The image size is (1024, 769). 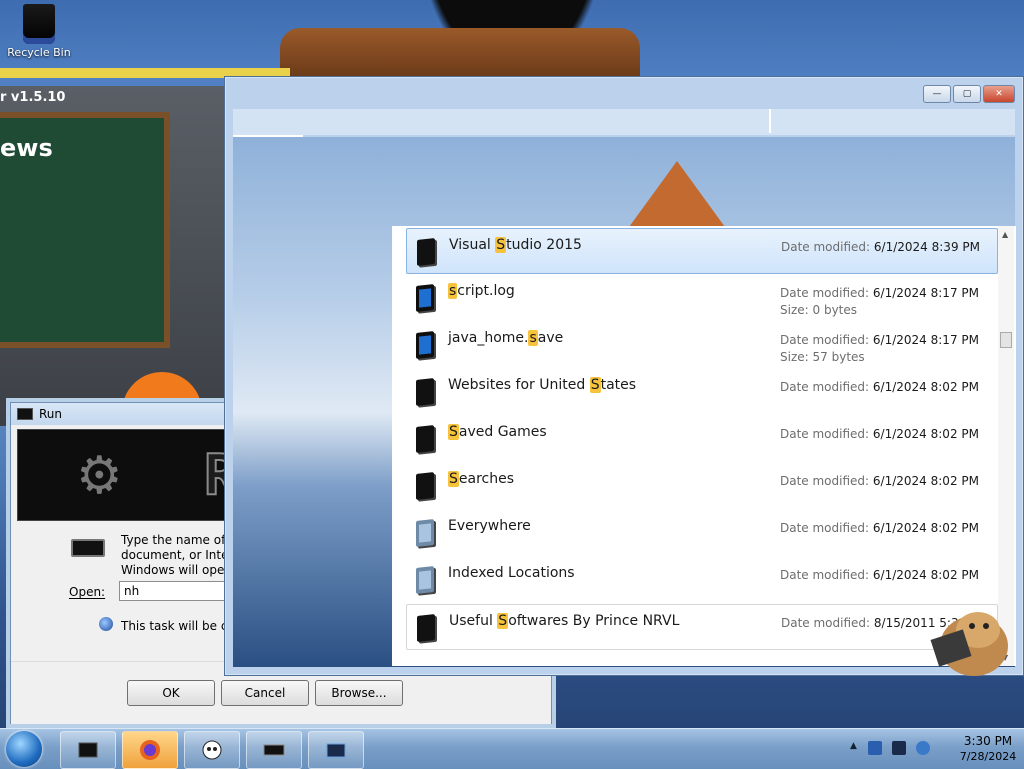 I want to click on background-app-window: r v1.5.10 ews, so click(x=120, y=286).